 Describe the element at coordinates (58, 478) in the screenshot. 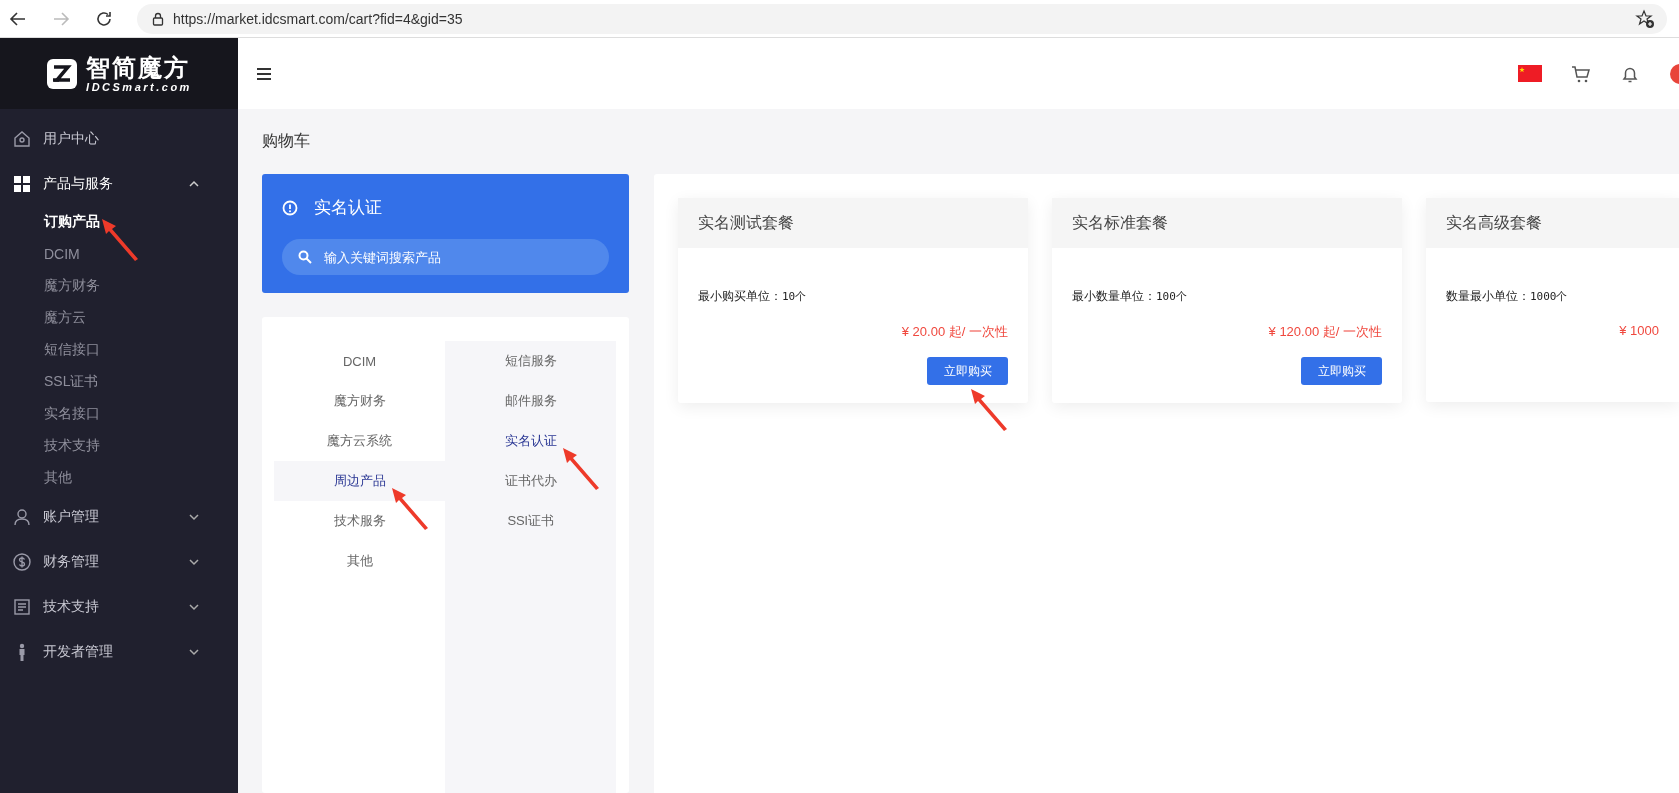

I see `nav-subitem: 其他` at that location.